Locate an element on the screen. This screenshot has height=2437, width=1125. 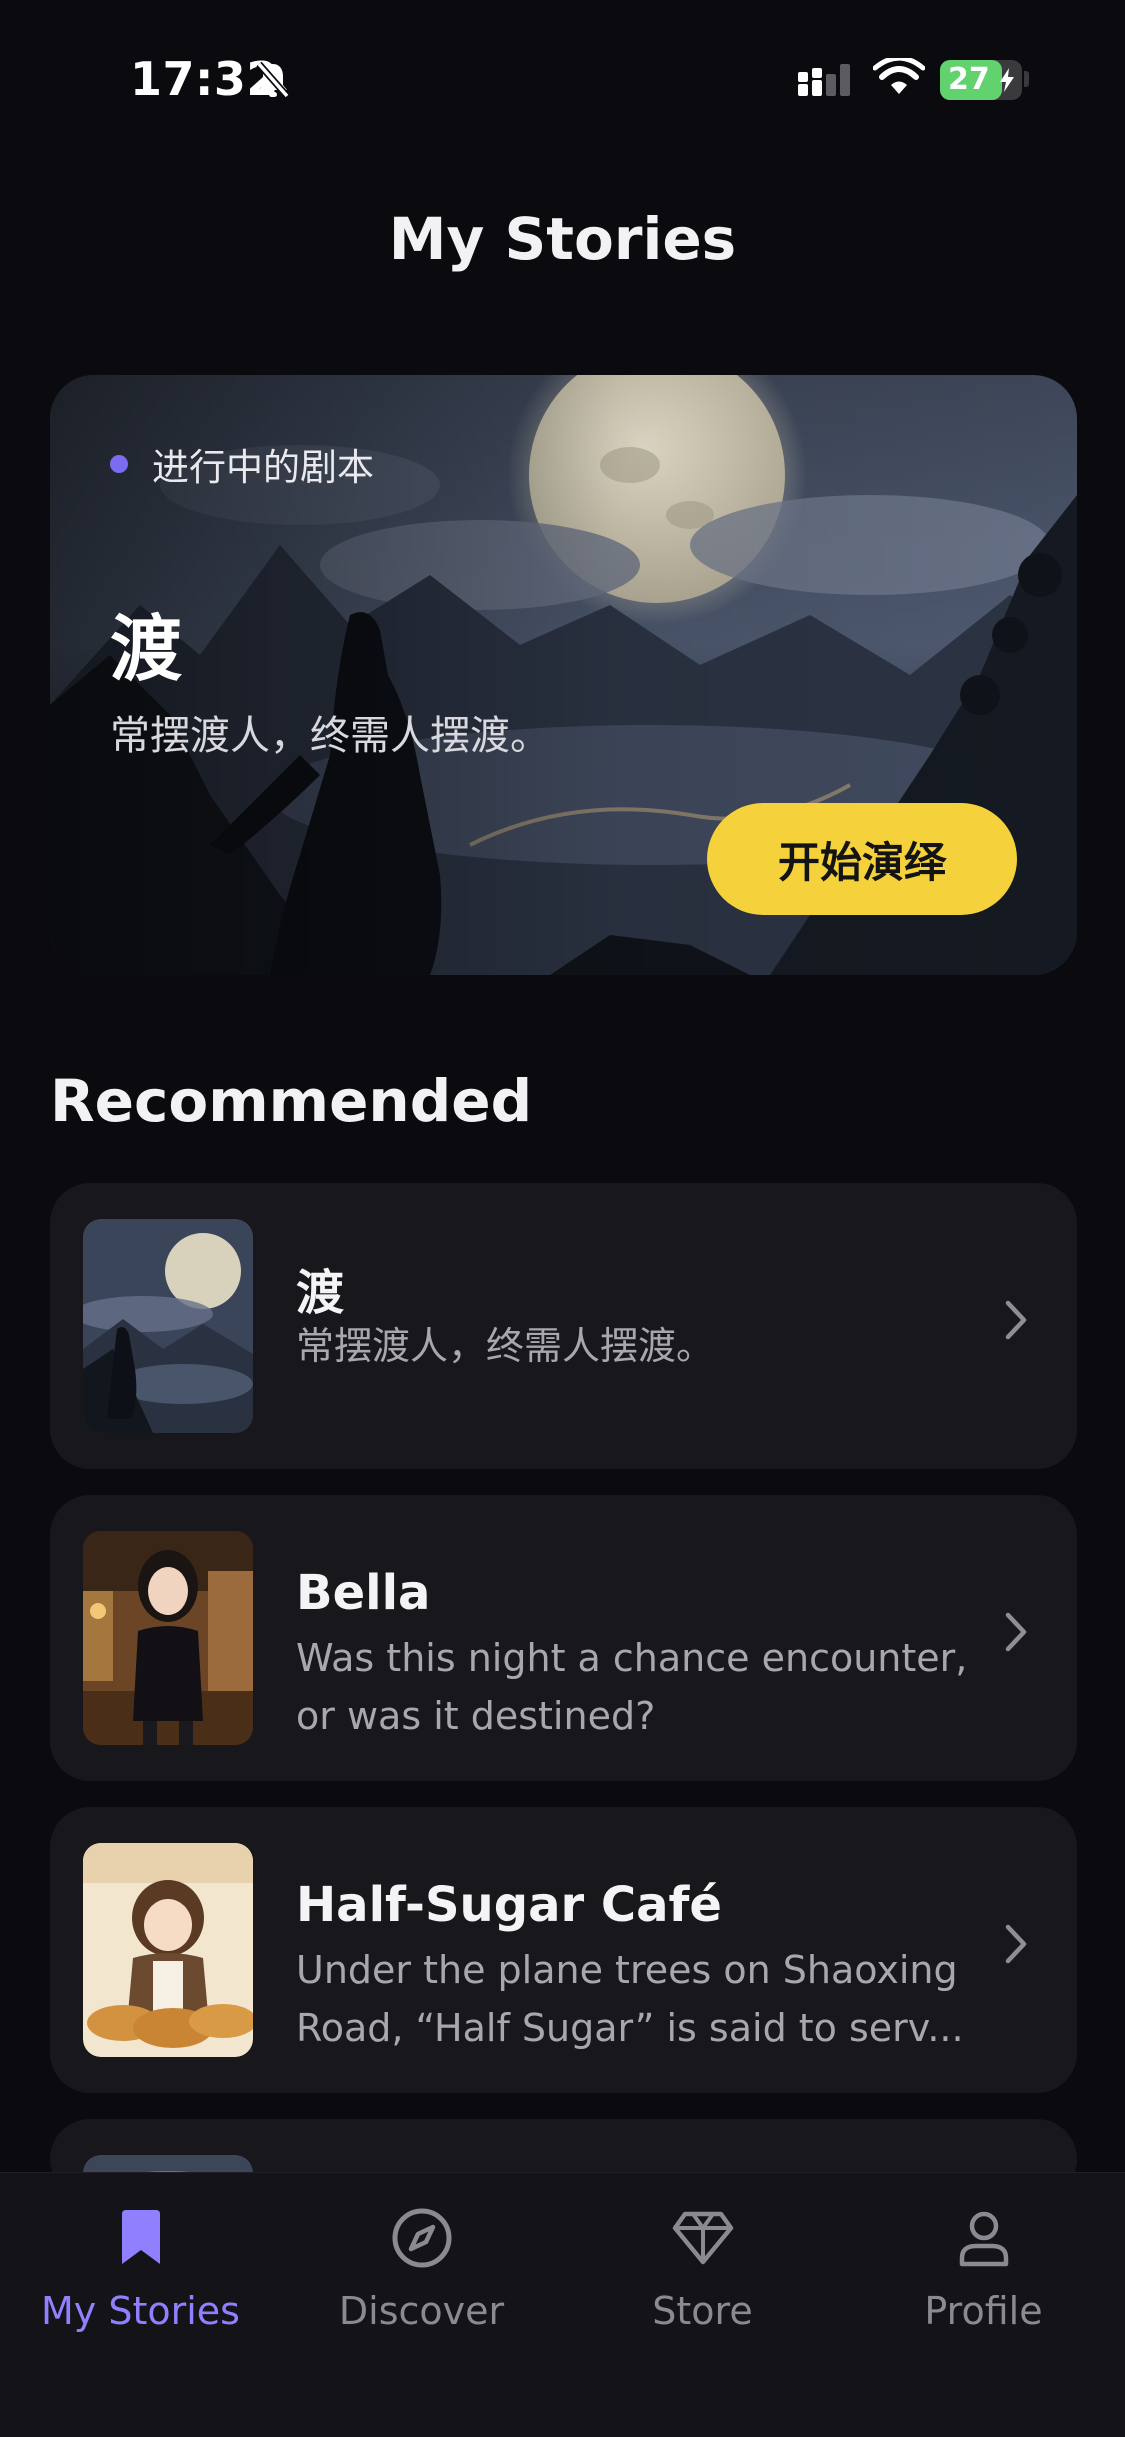
cellular-signal-icon is located at coordinates (824, 80).